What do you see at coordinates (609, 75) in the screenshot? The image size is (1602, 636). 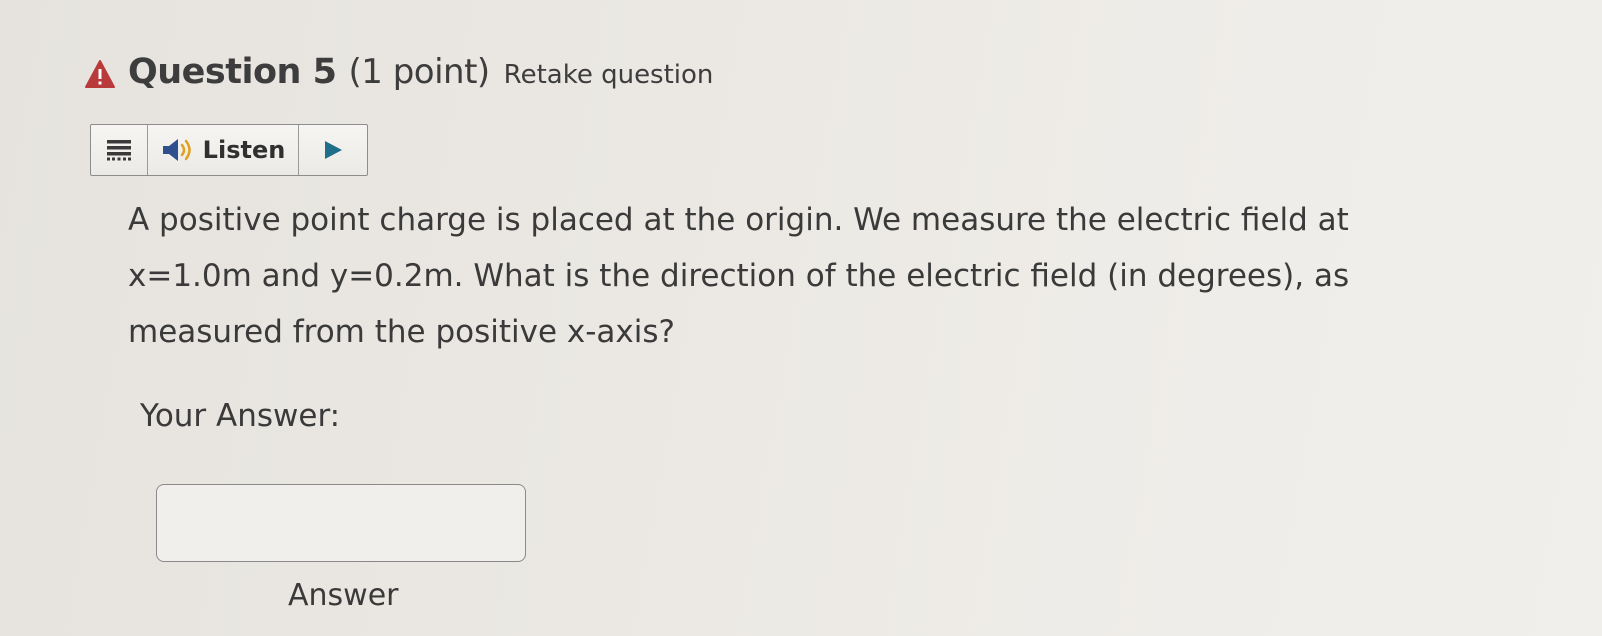 I see `retake-question-link: Retake question` at bounding box center [609, 75].